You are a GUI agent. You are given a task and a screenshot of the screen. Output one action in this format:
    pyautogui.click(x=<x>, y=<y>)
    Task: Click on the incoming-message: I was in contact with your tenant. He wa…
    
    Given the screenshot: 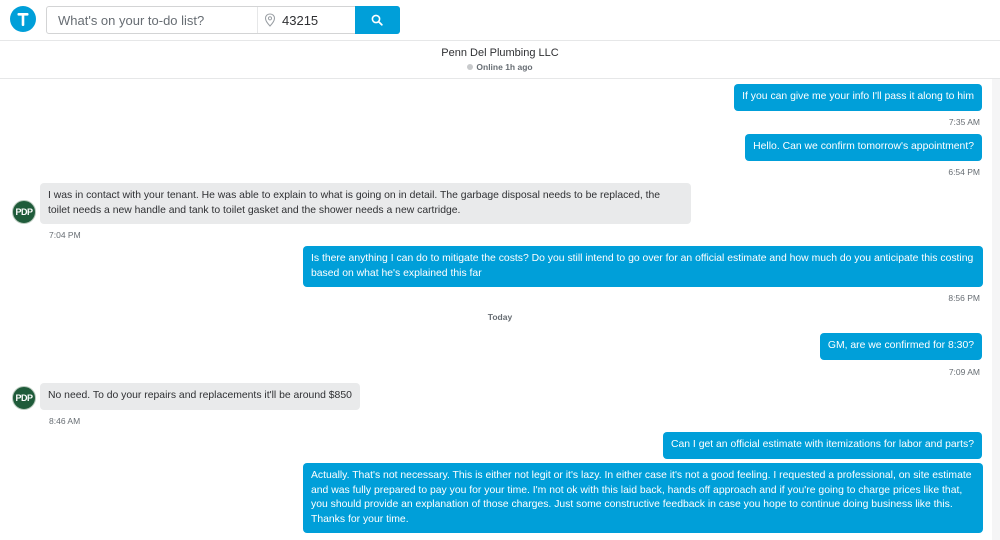 What is the action you would take?
    pyautogui.click(x=365, y=203)
    